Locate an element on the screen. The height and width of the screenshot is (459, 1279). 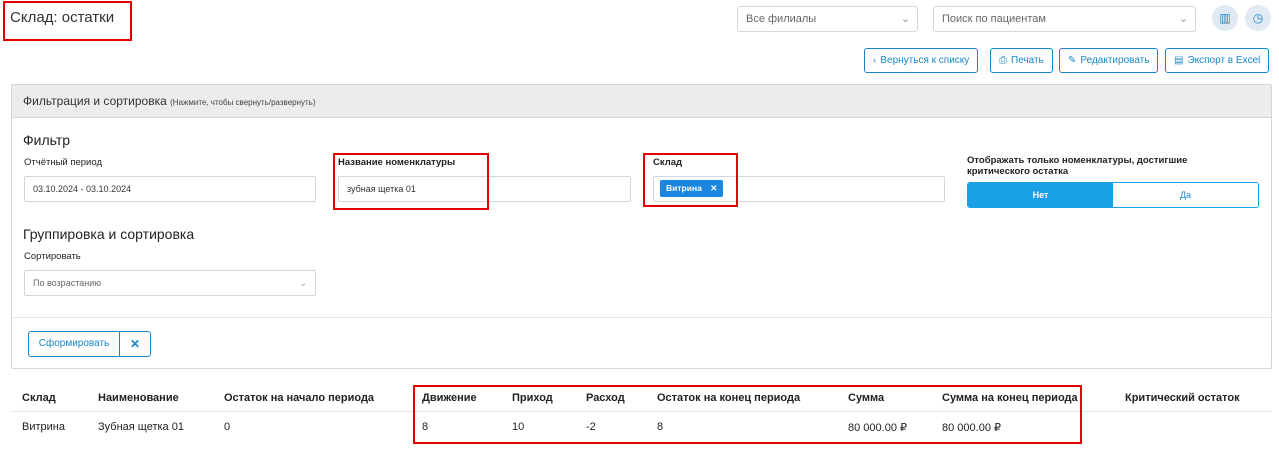
period-field: 03.10.2024 - 03.10.2024 is located at coordinates (170, 189).